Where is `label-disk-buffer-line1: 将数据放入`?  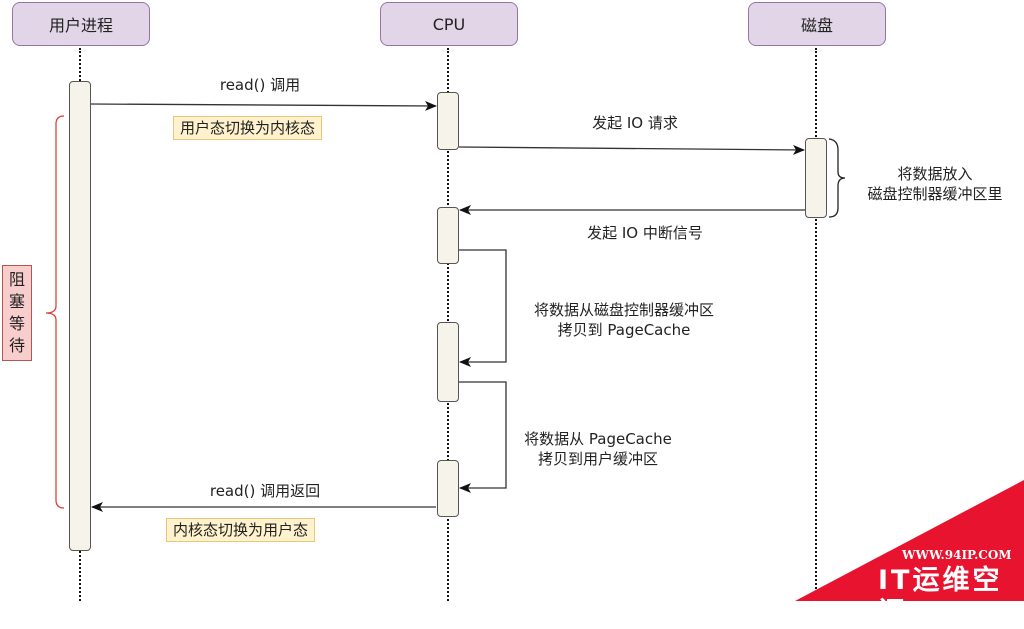 label-disk-buffer-line1: 将数据放入 is located at coordinates (935, 174).